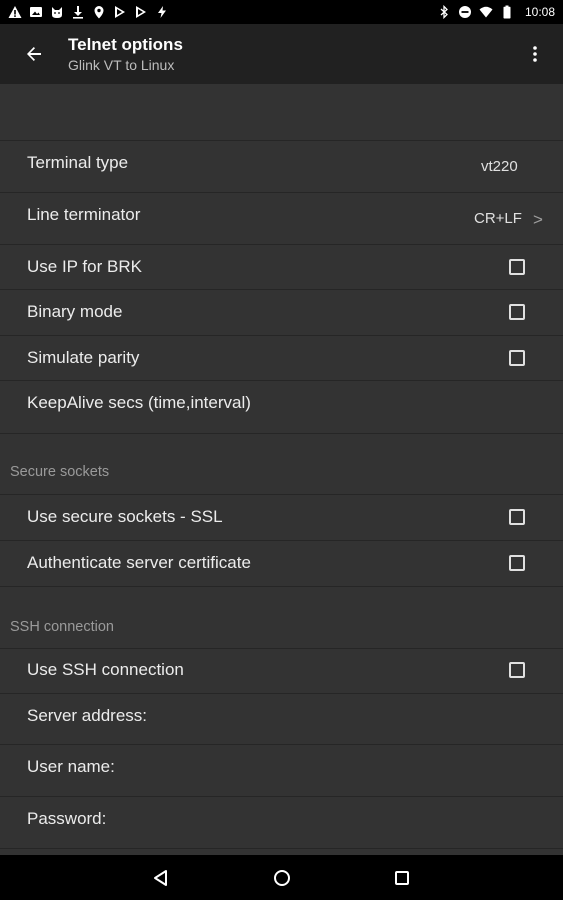 This screenshot has height=900, width=563. What do you see at coordinates (84, 266) in the screenshot?
I see `setting-label: Use IP for BRK` at bounding box center [84, 266].